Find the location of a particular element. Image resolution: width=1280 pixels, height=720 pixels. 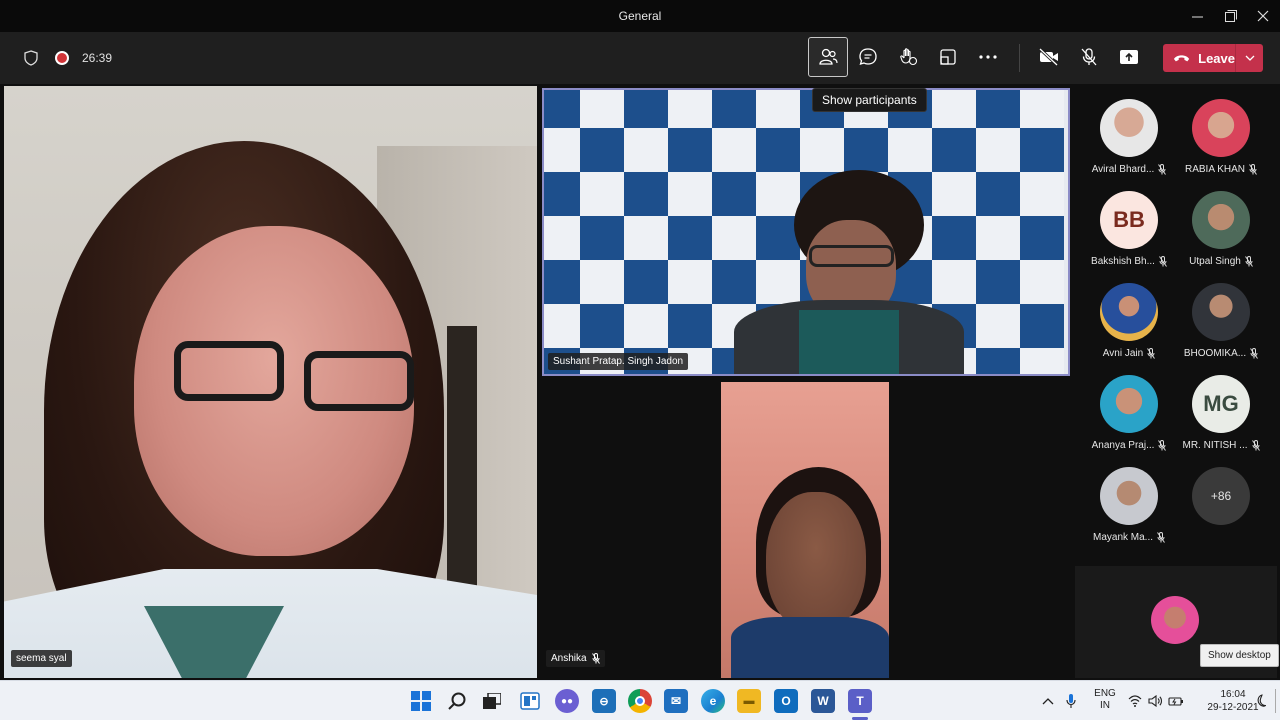

more-participants-count: +86 is located at coordinates (1221, 496).